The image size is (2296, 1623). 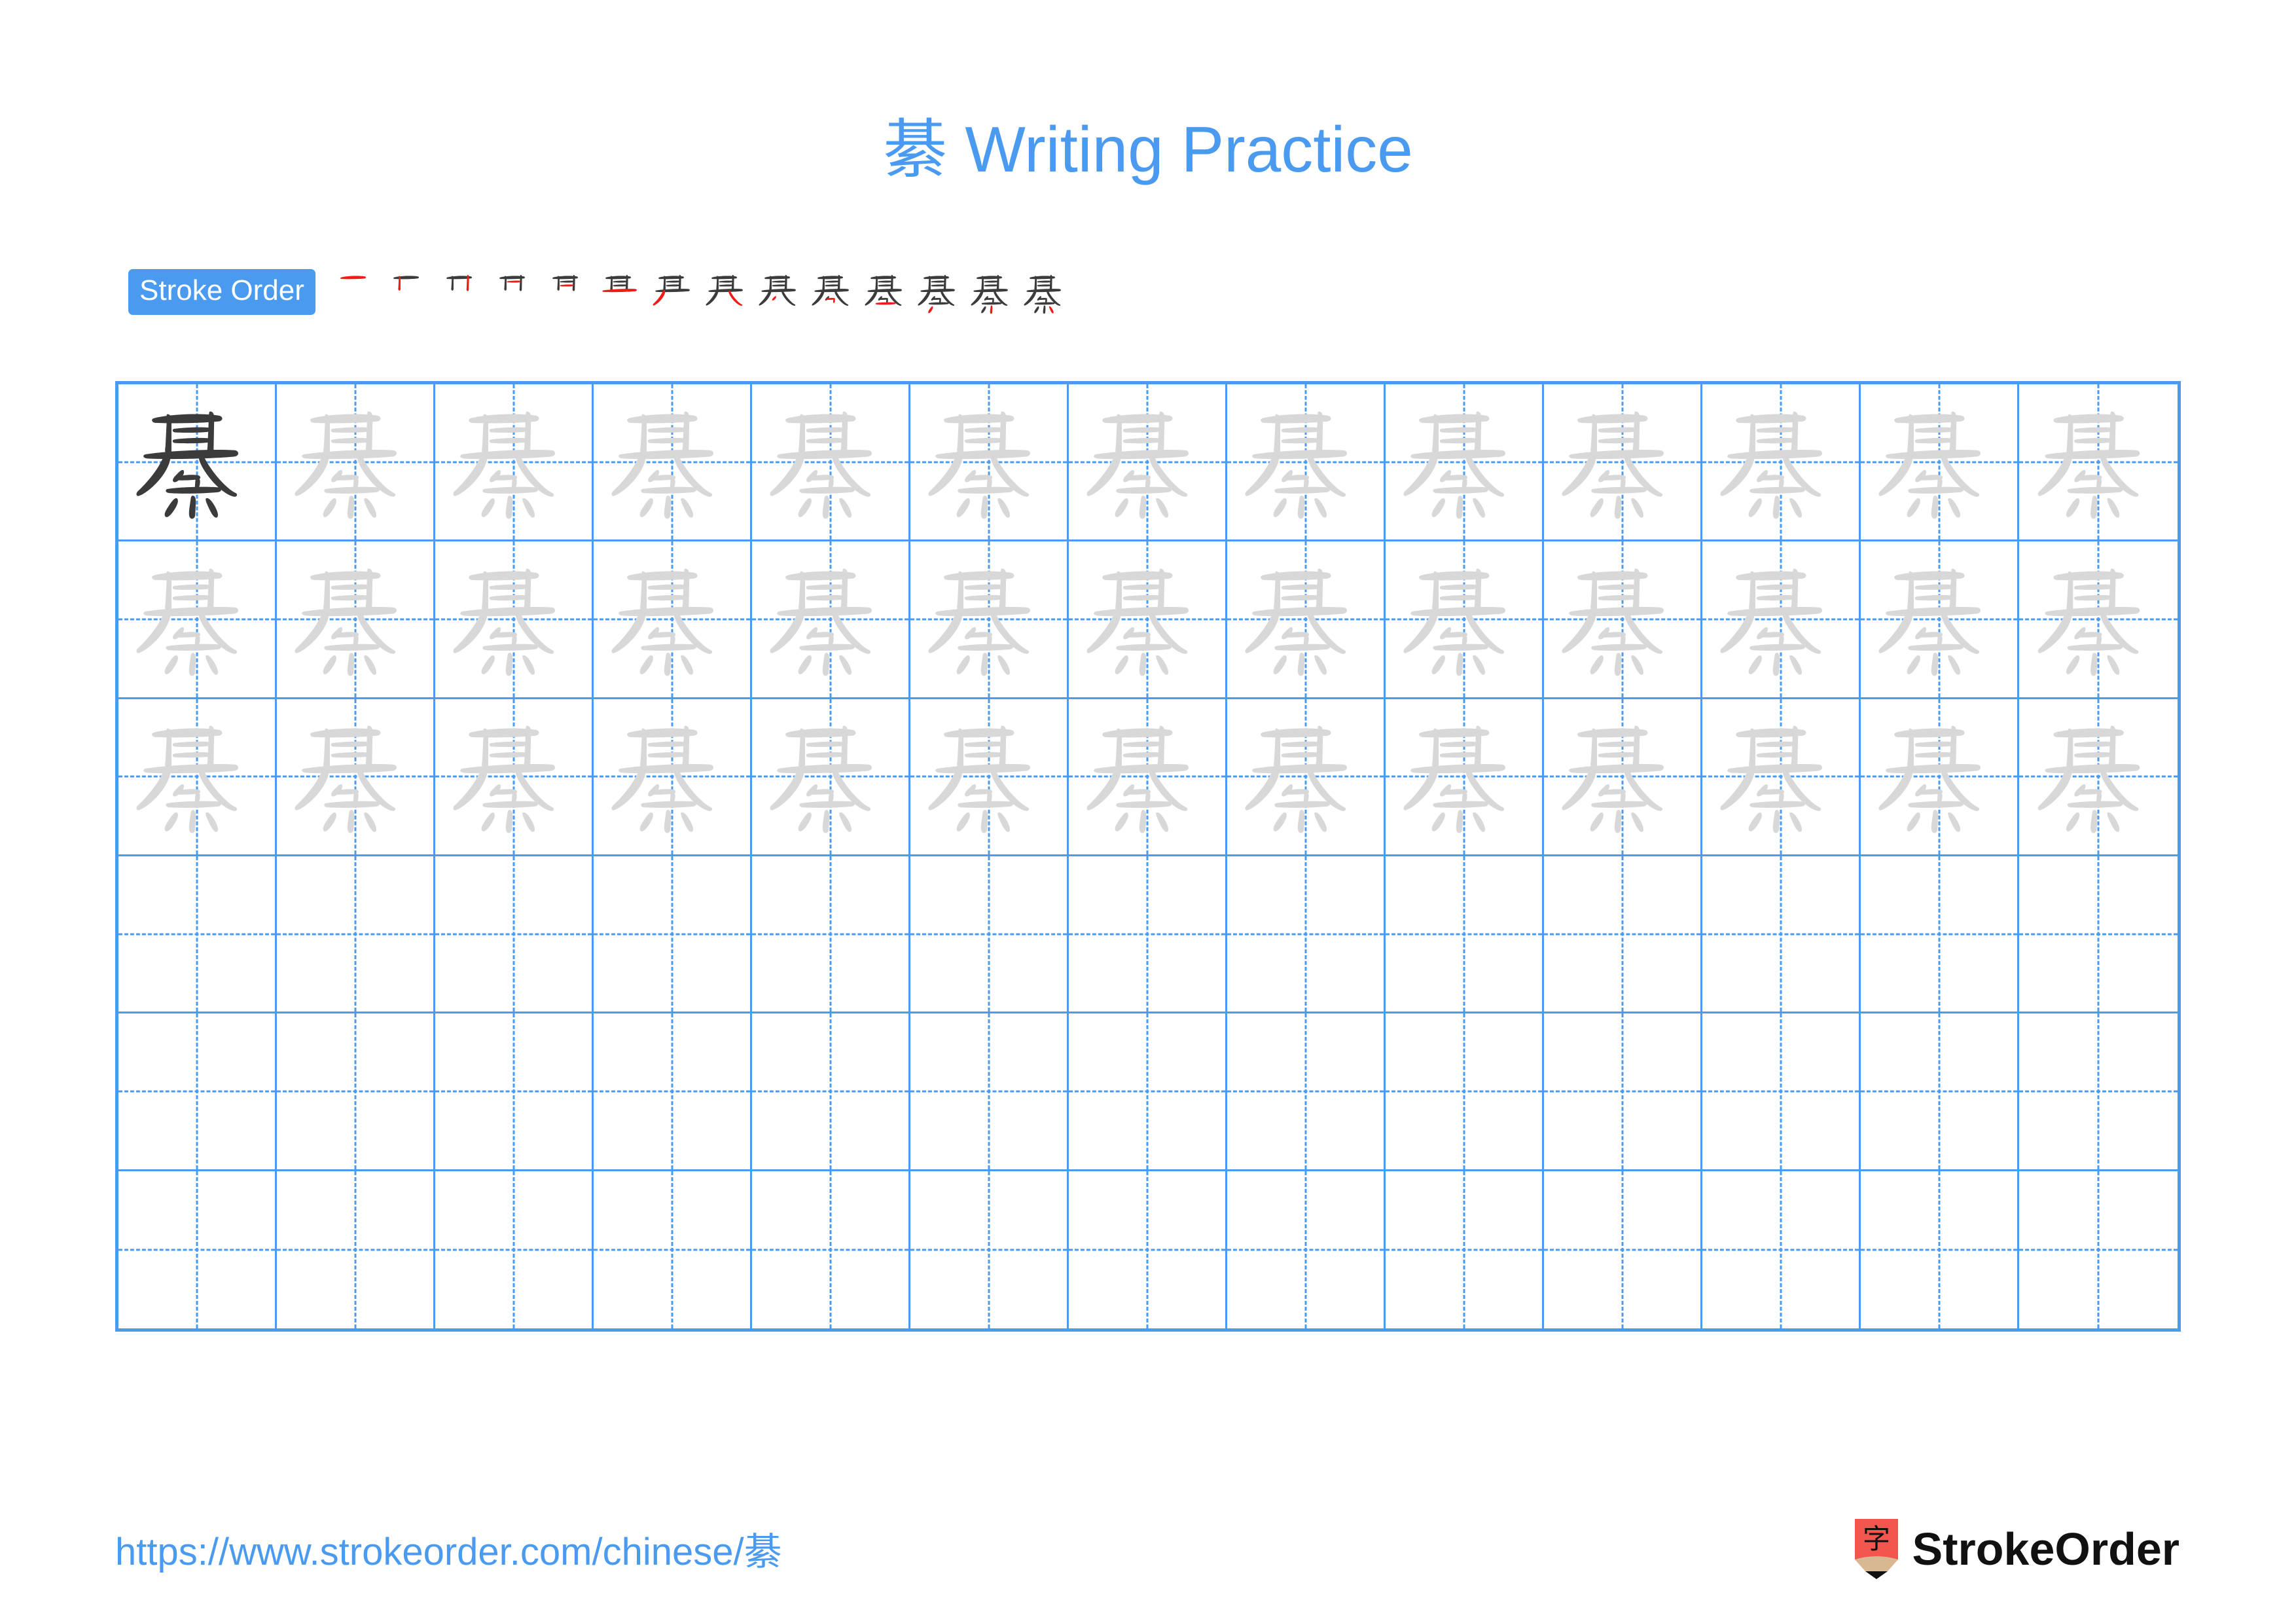 What do you see at coordinates (197, 620) in the screenshot?
I see `practice-cell-r2-c1` at bounding box center [197, 620].